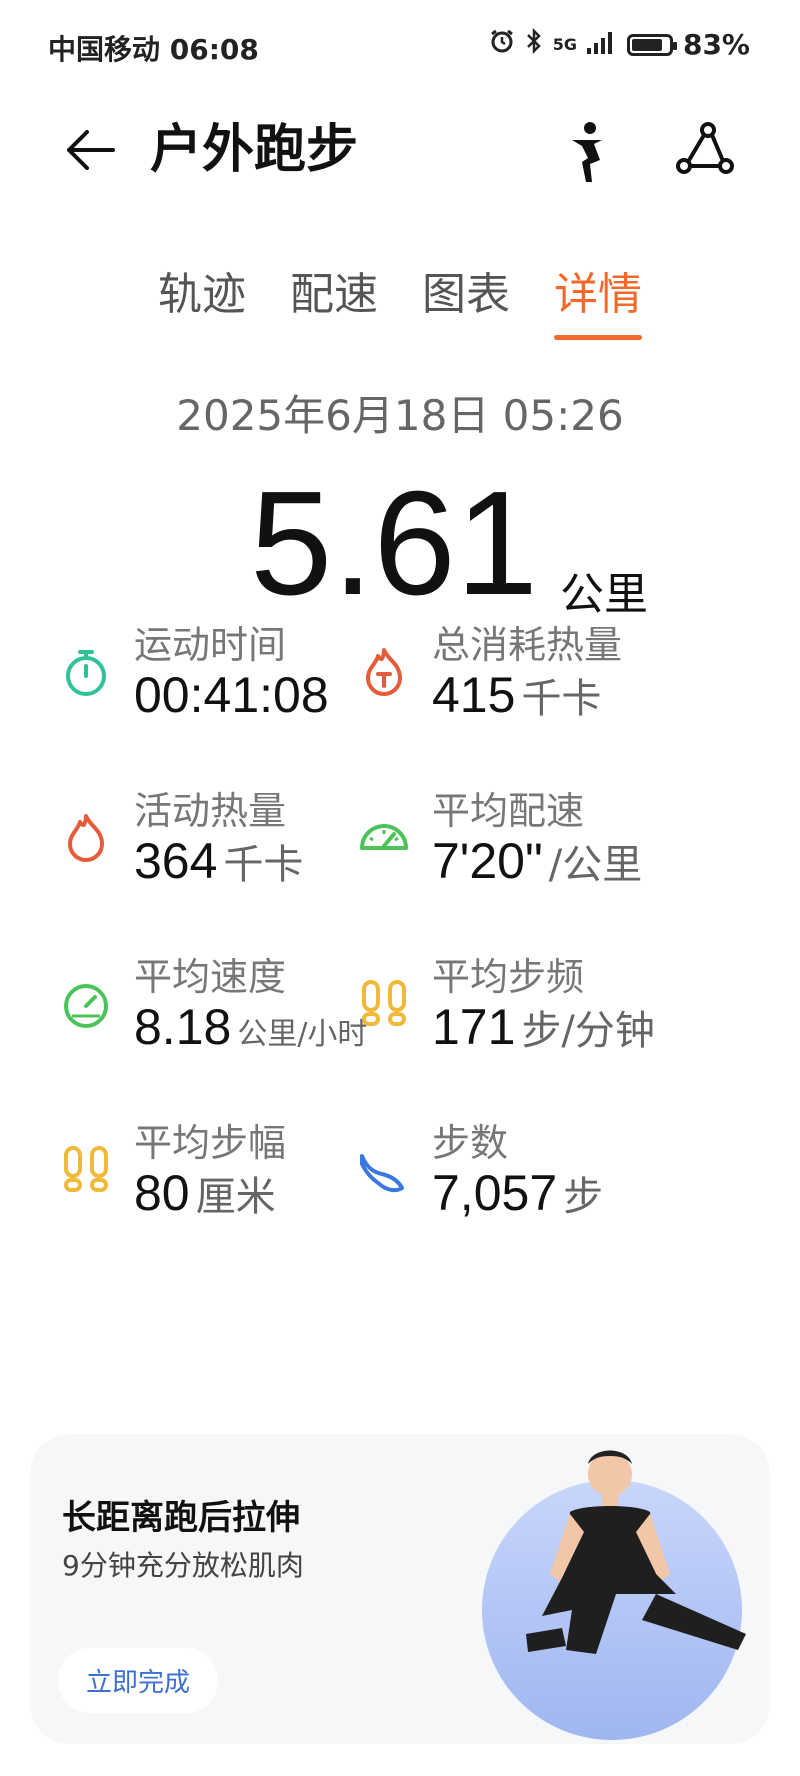  I want to click on status-indicators: 5G 83%, so click(619, 44).